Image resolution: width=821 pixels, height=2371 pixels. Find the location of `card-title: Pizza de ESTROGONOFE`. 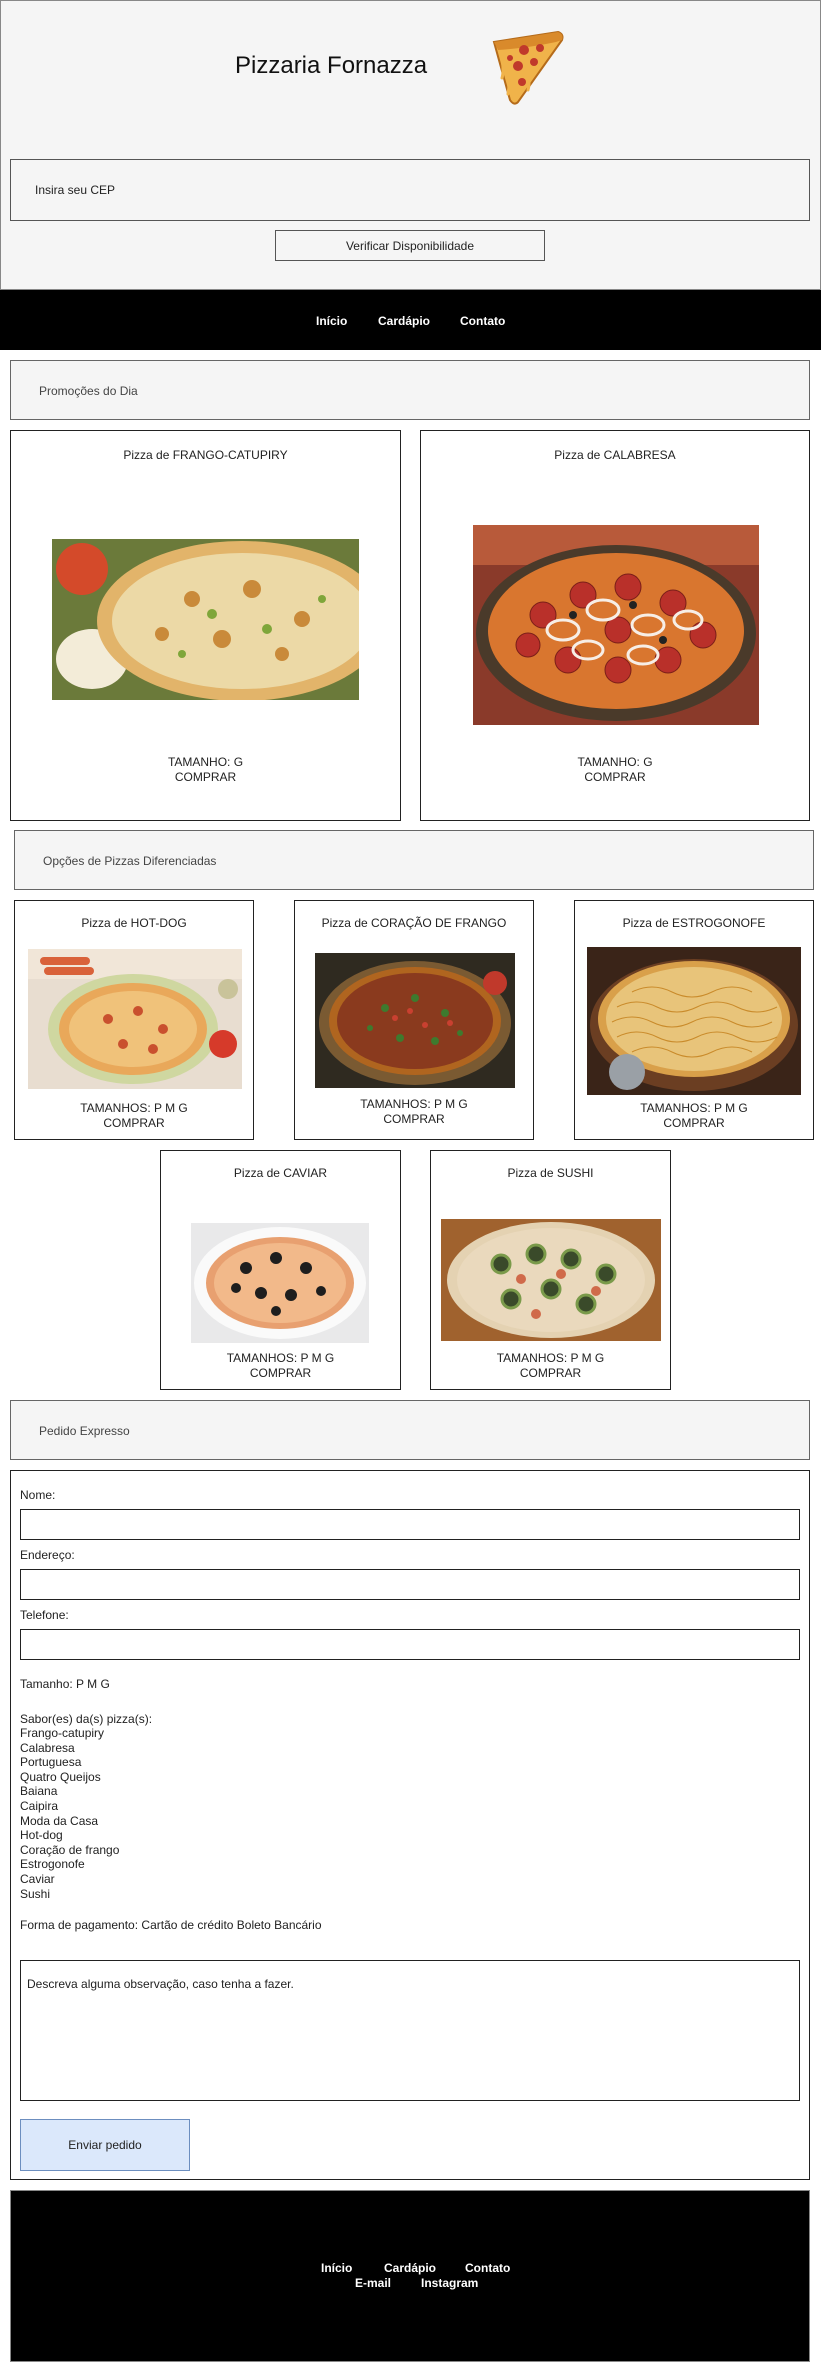

card-title: Pizza de ESTROGONOFE is located at coordinates (694, 923).